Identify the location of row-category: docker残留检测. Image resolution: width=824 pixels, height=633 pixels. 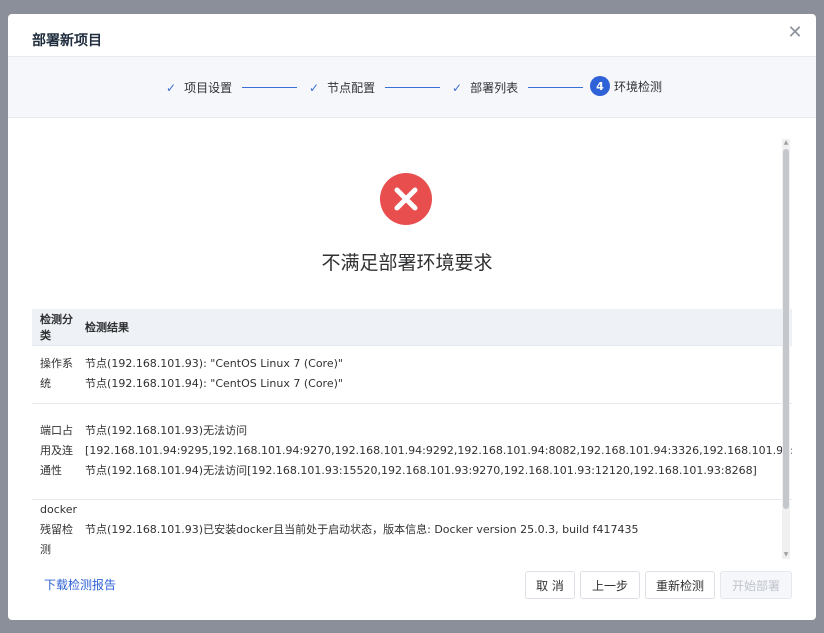
(55, 529).